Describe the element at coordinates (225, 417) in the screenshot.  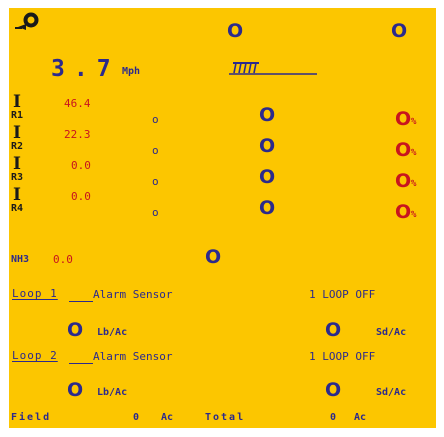
I see `total-label: Total` at that location.